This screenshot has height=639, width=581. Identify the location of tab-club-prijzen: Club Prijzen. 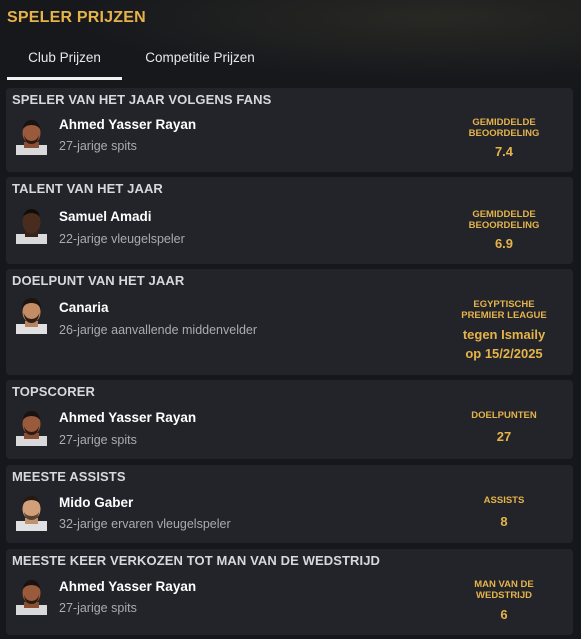
(64, 61).